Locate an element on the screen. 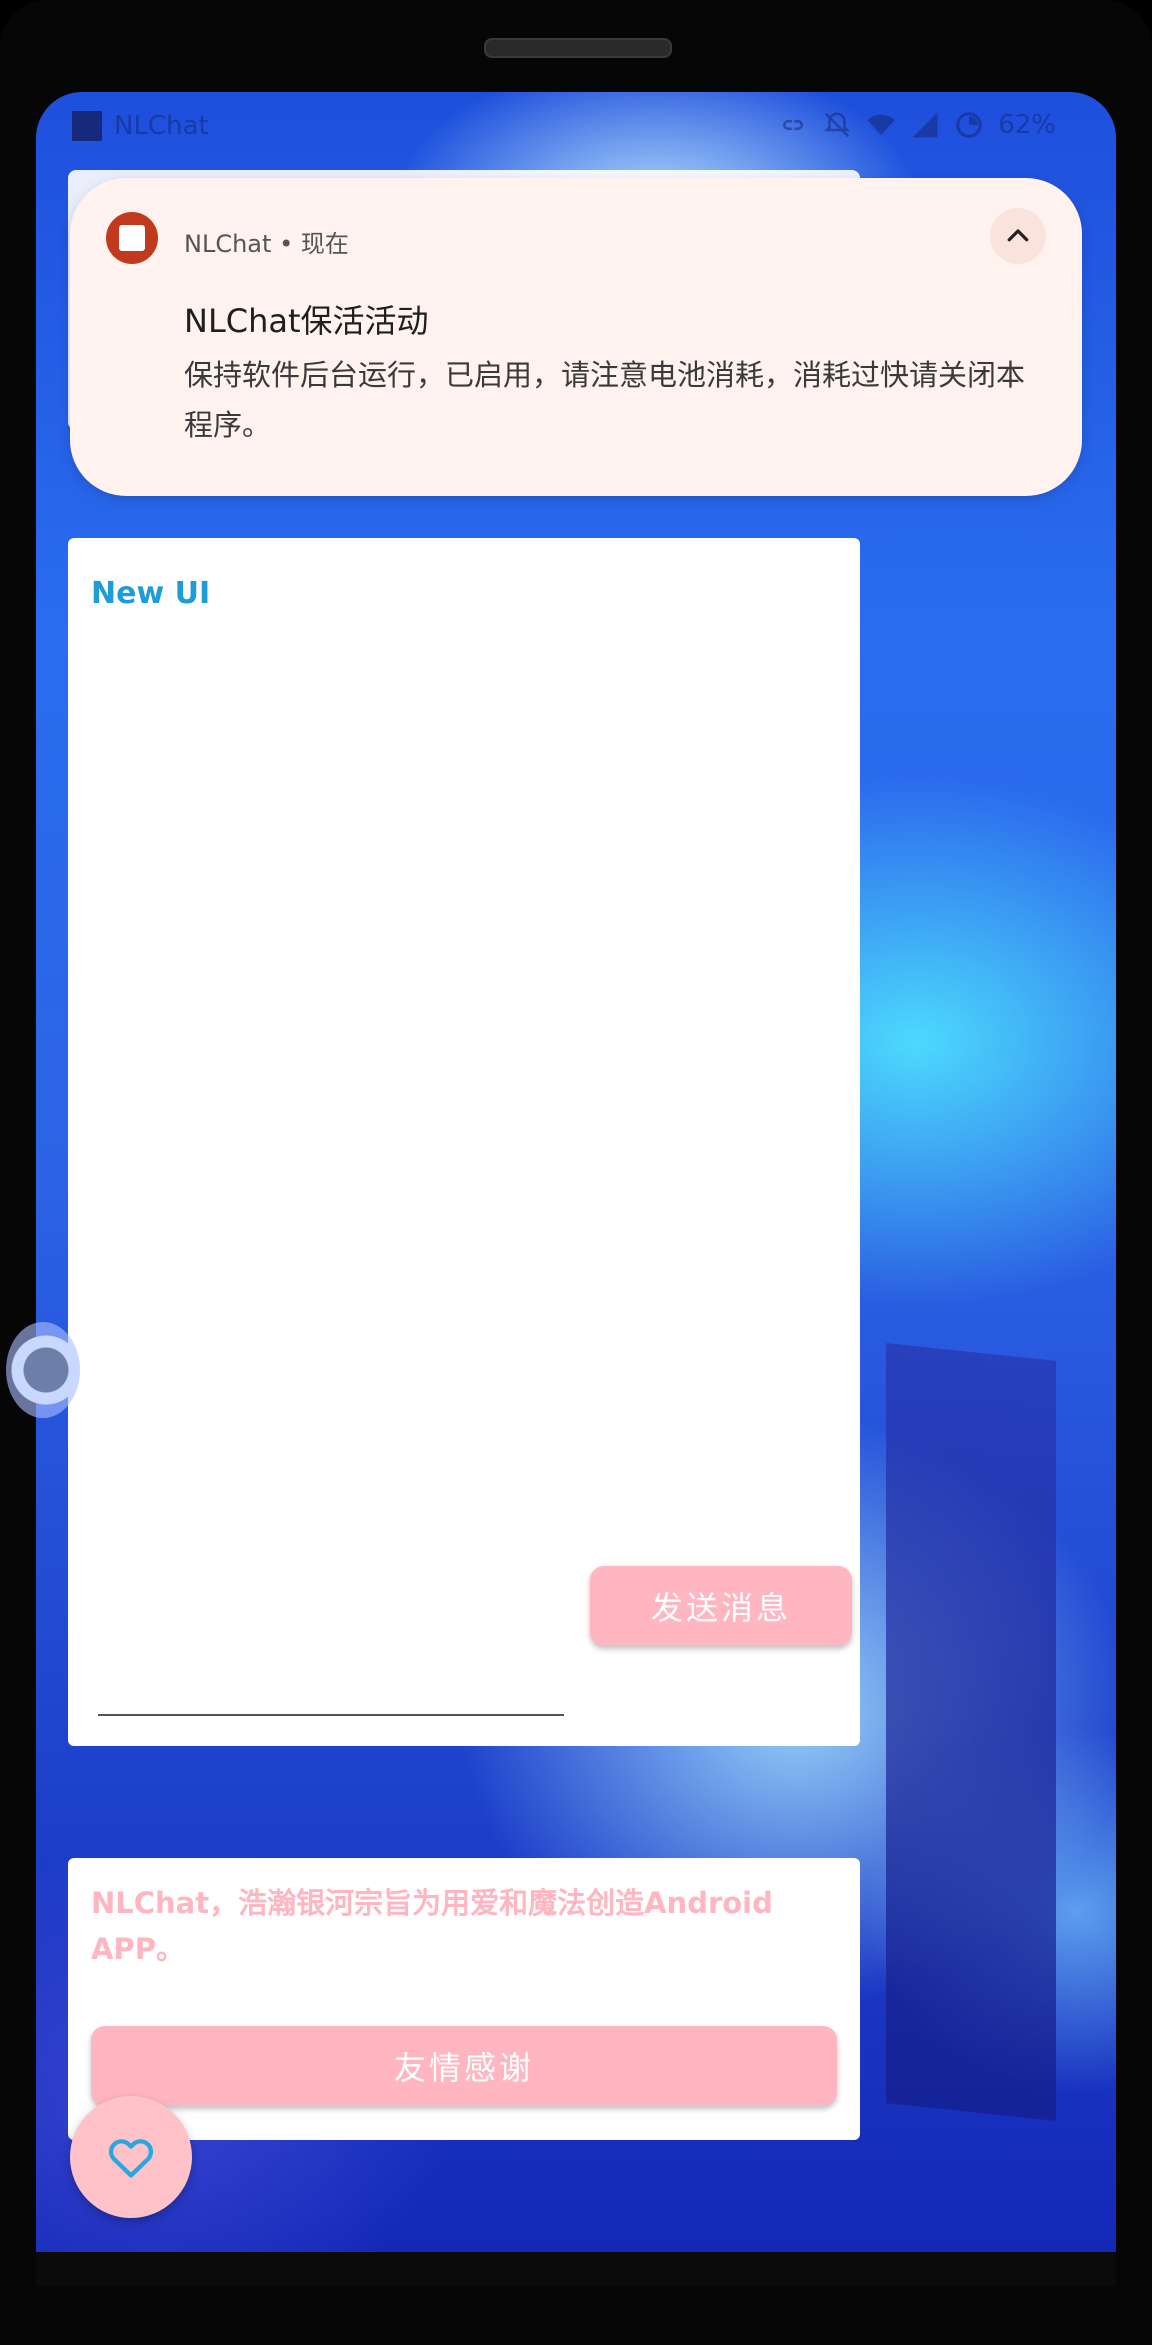  floating-avatar is located at coordinates (43, 1370).